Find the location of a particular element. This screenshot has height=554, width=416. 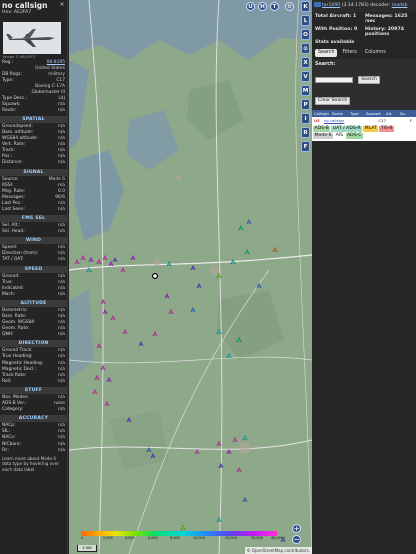

col-header: Type is located at coordinates (356, 113).